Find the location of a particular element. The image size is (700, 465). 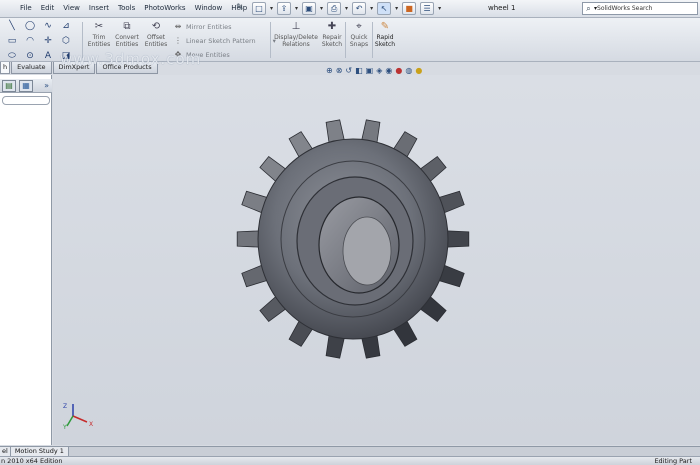

linear-sketch-pattern-label: Linear Sketch Pattern is located at coordinates (221, 40).